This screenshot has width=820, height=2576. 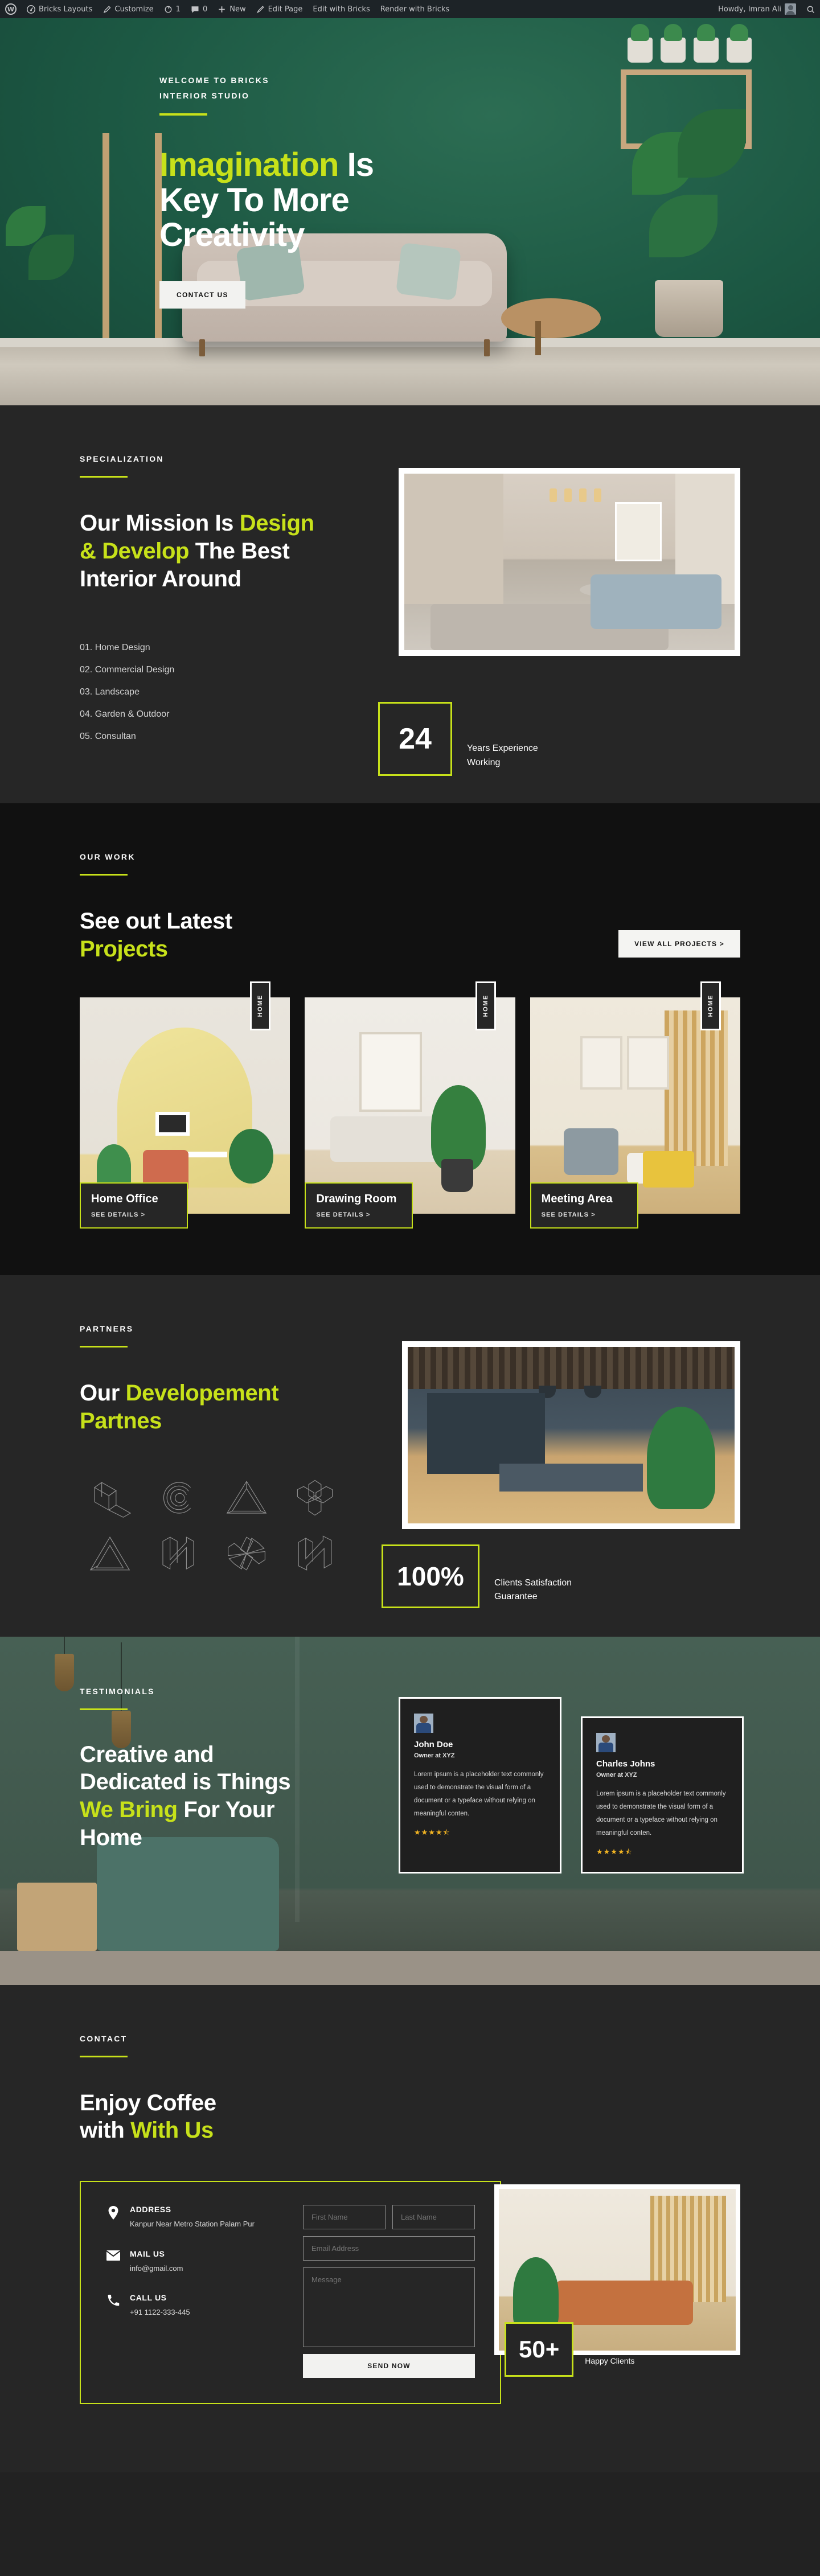 What do you see at coordinates (113, 2305) in the screenshot?
I see `phone-icon` at bounding box center [113, 2305].